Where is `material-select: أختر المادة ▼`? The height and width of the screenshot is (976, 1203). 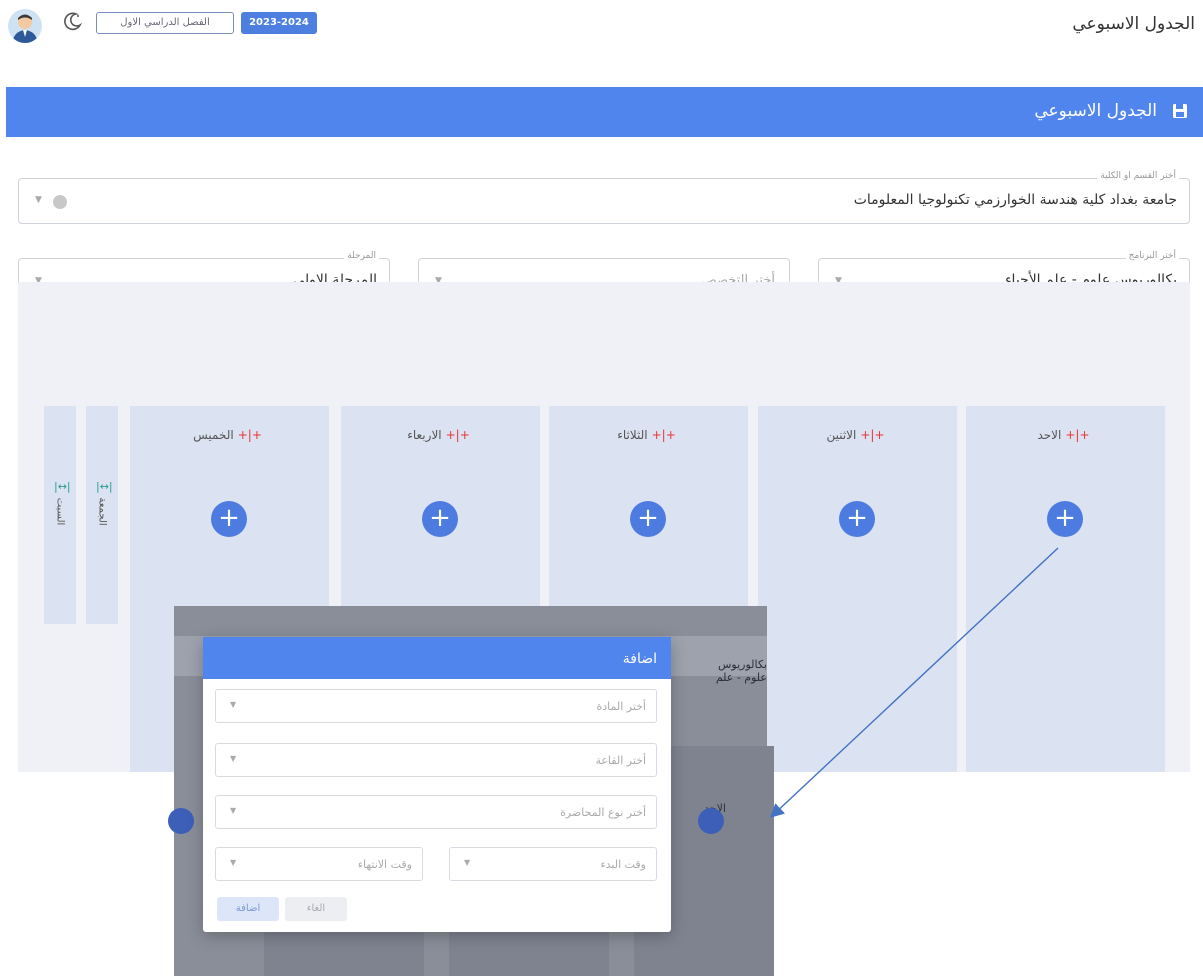 material-select: أختر المادة ▼ is located at coordinates (436, 706).